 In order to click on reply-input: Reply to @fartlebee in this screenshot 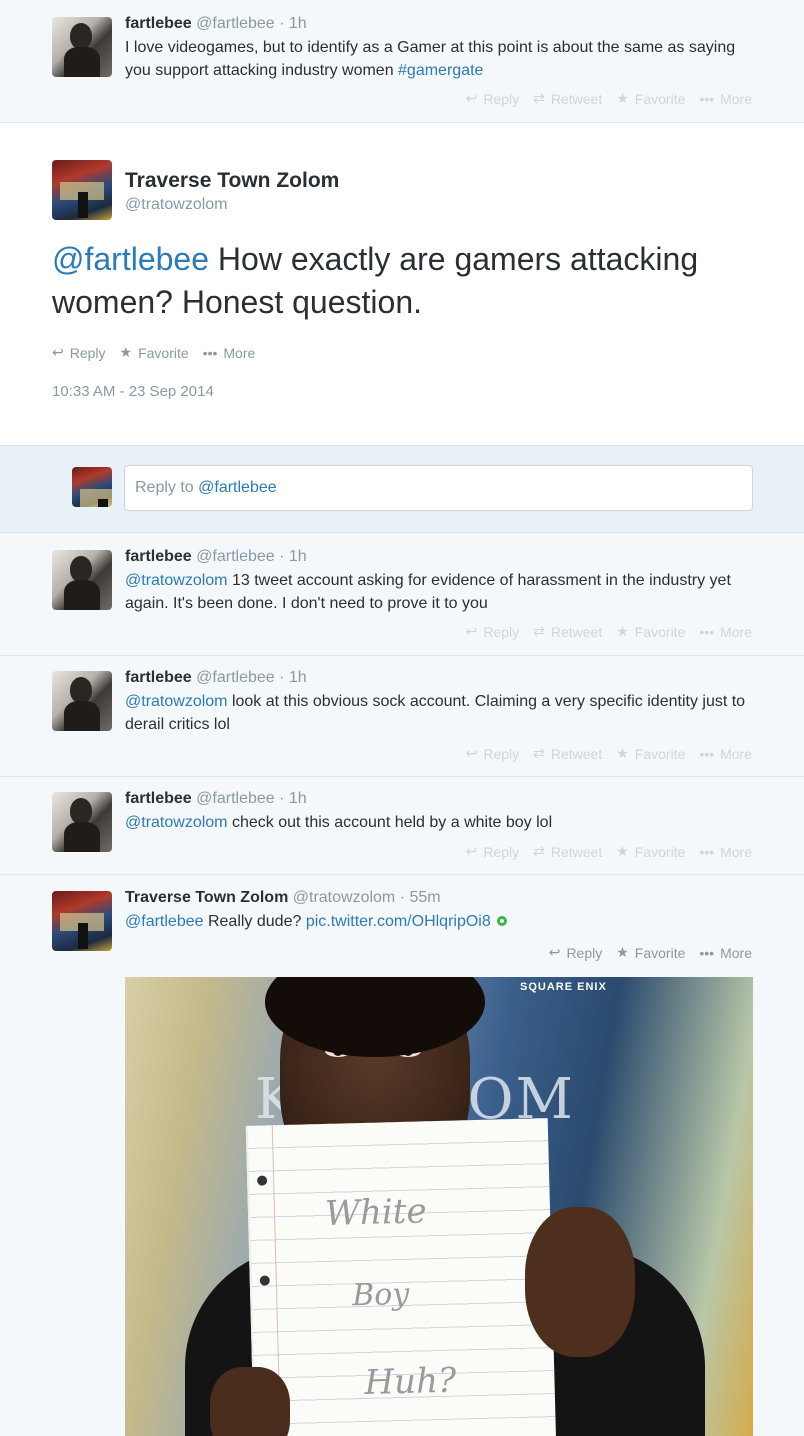, I will do `click(438, 488)`.